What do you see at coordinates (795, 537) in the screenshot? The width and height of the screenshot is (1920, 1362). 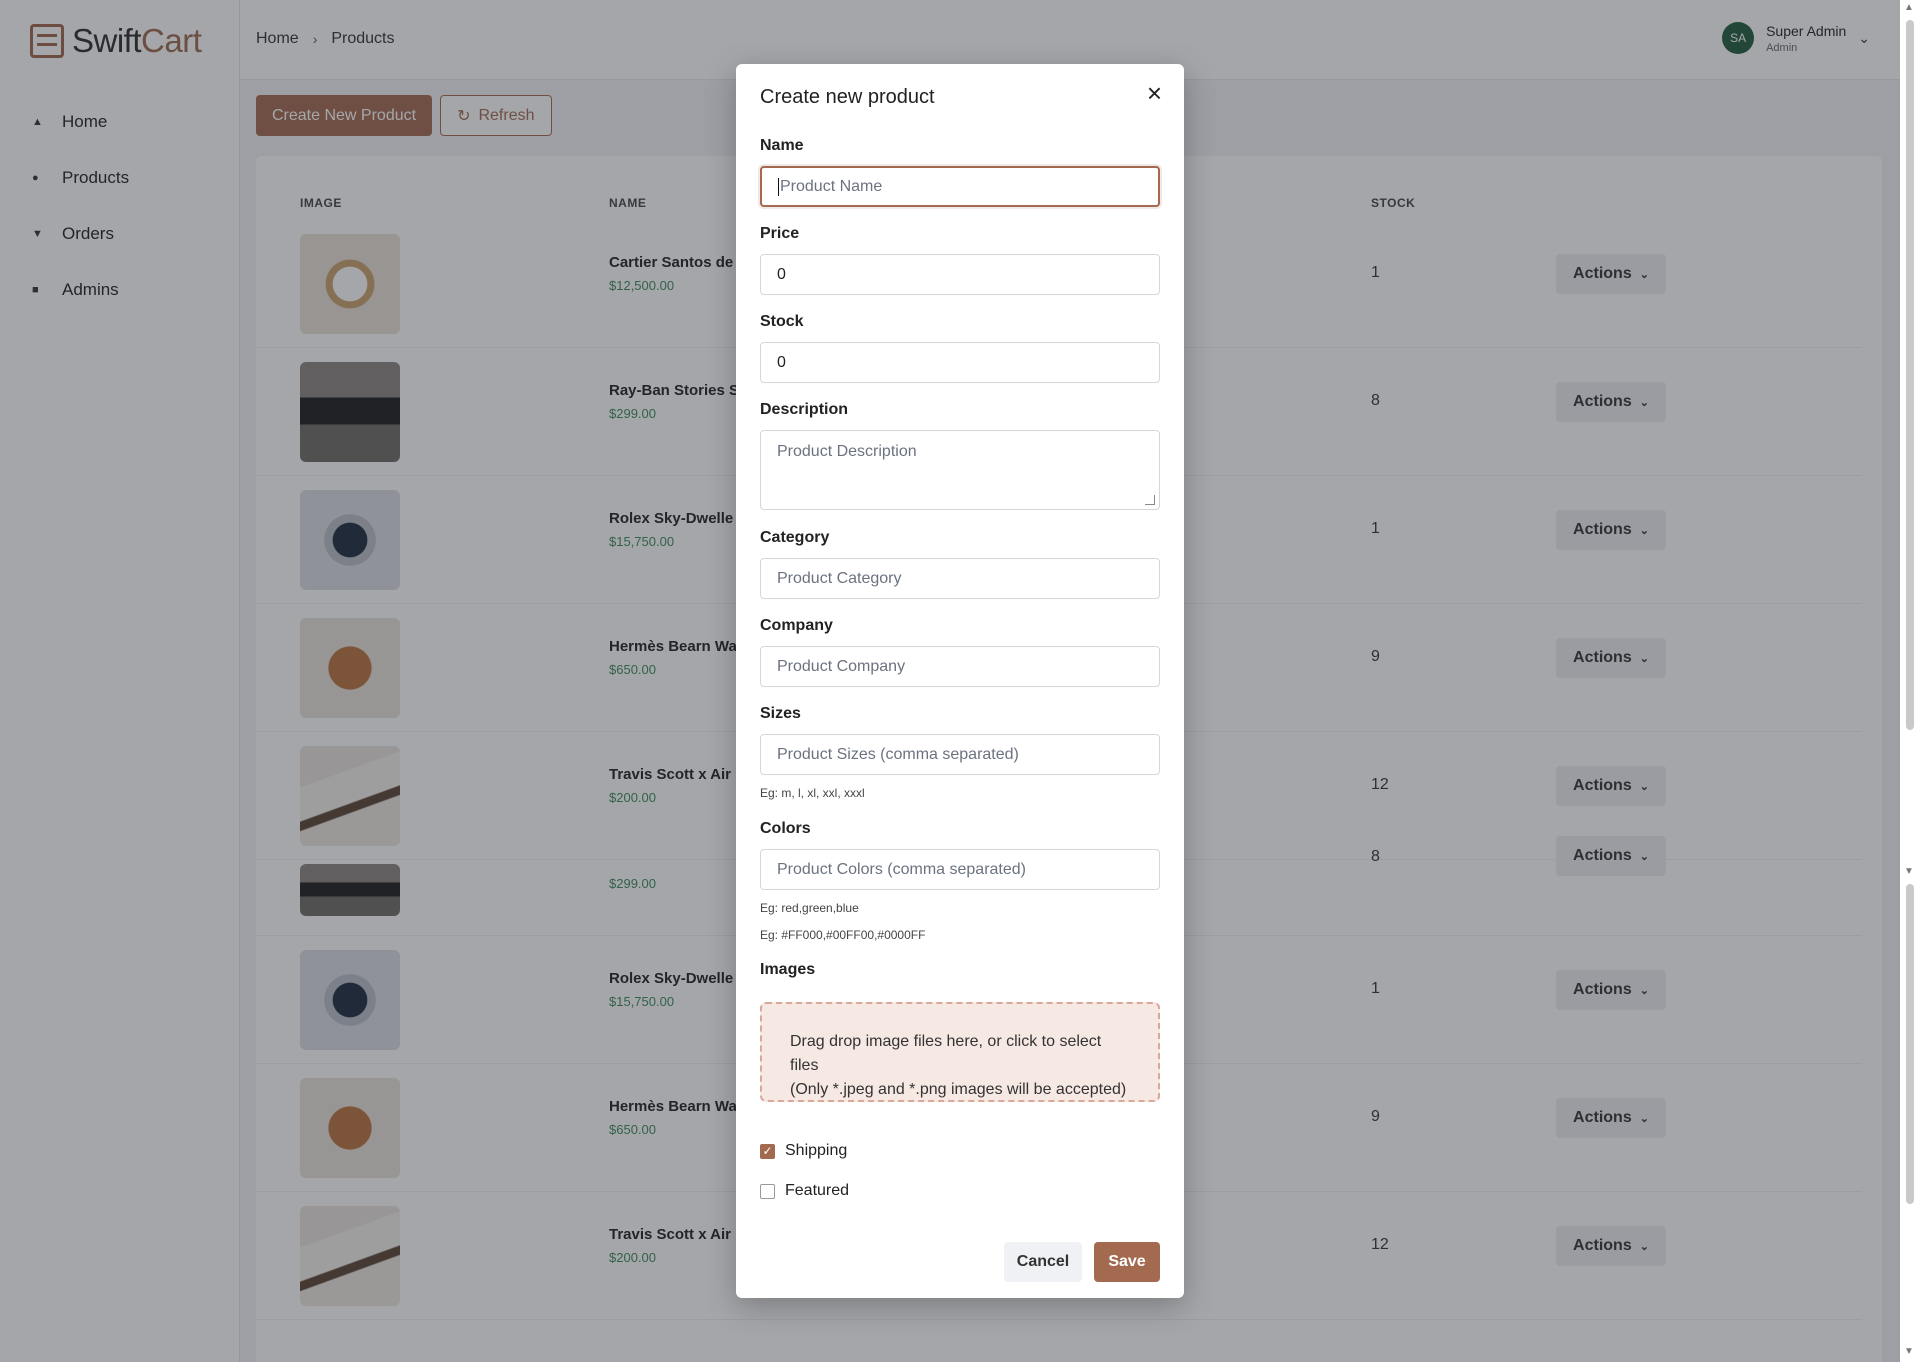 I see `category-label: Category` at bounding box center [795, 537].